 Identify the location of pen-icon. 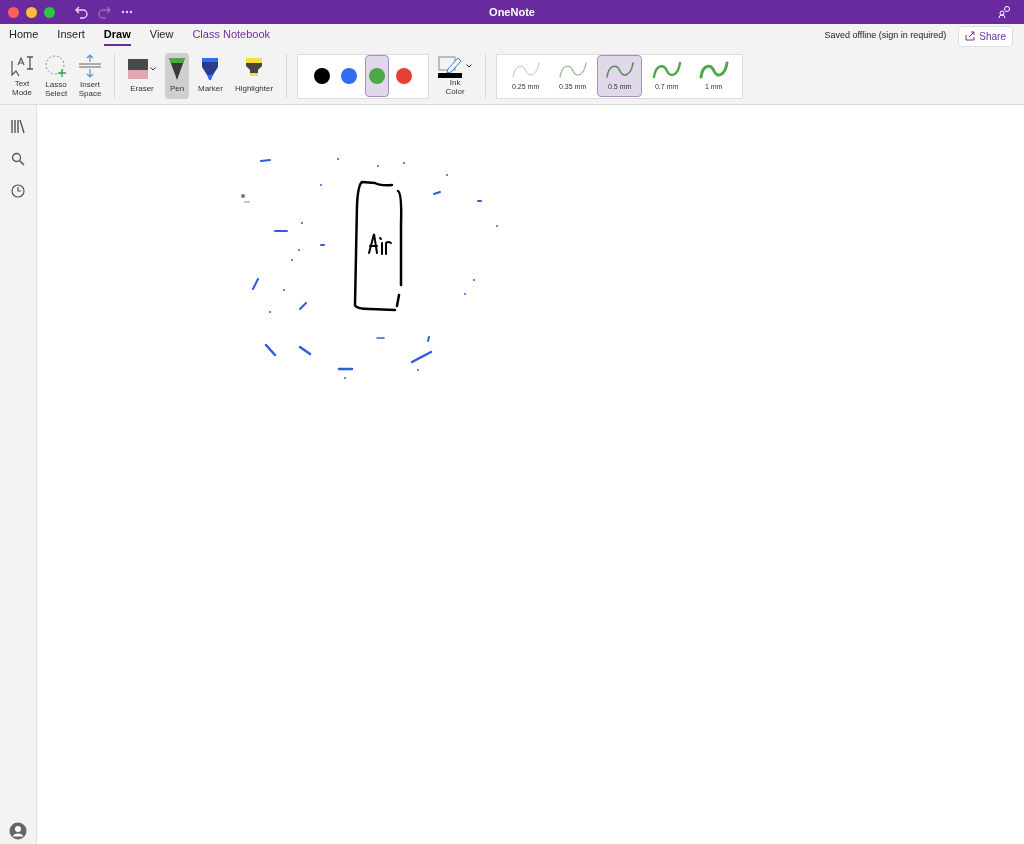
(177, 69).